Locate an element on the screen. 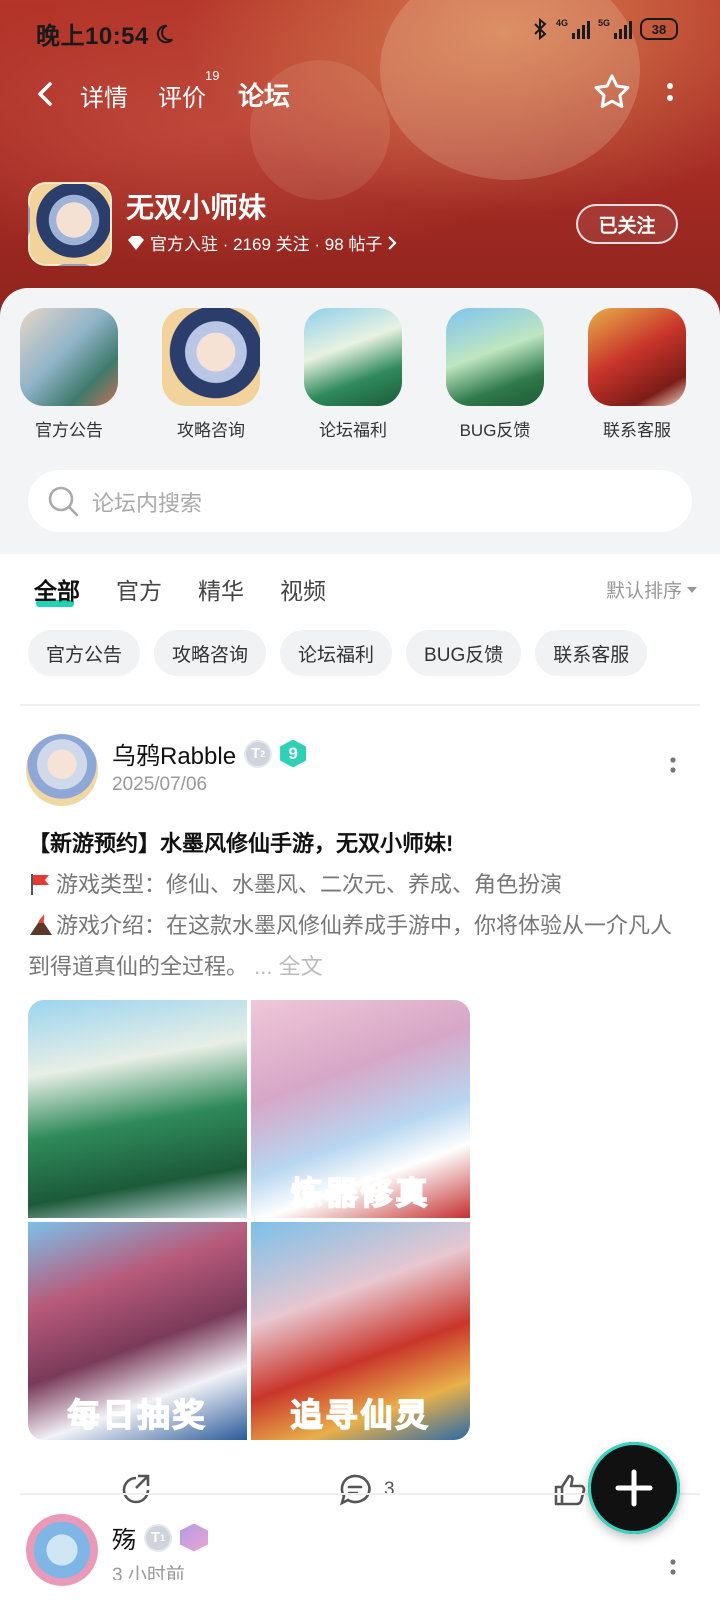 This screenshot has height=1600, width=720. post-line-intro: 游戏介绍：在这款水墨风修仙养成手游中，你将体验从一介凡人到得道真仙的全过程。 is located at coordinates (350, 946).